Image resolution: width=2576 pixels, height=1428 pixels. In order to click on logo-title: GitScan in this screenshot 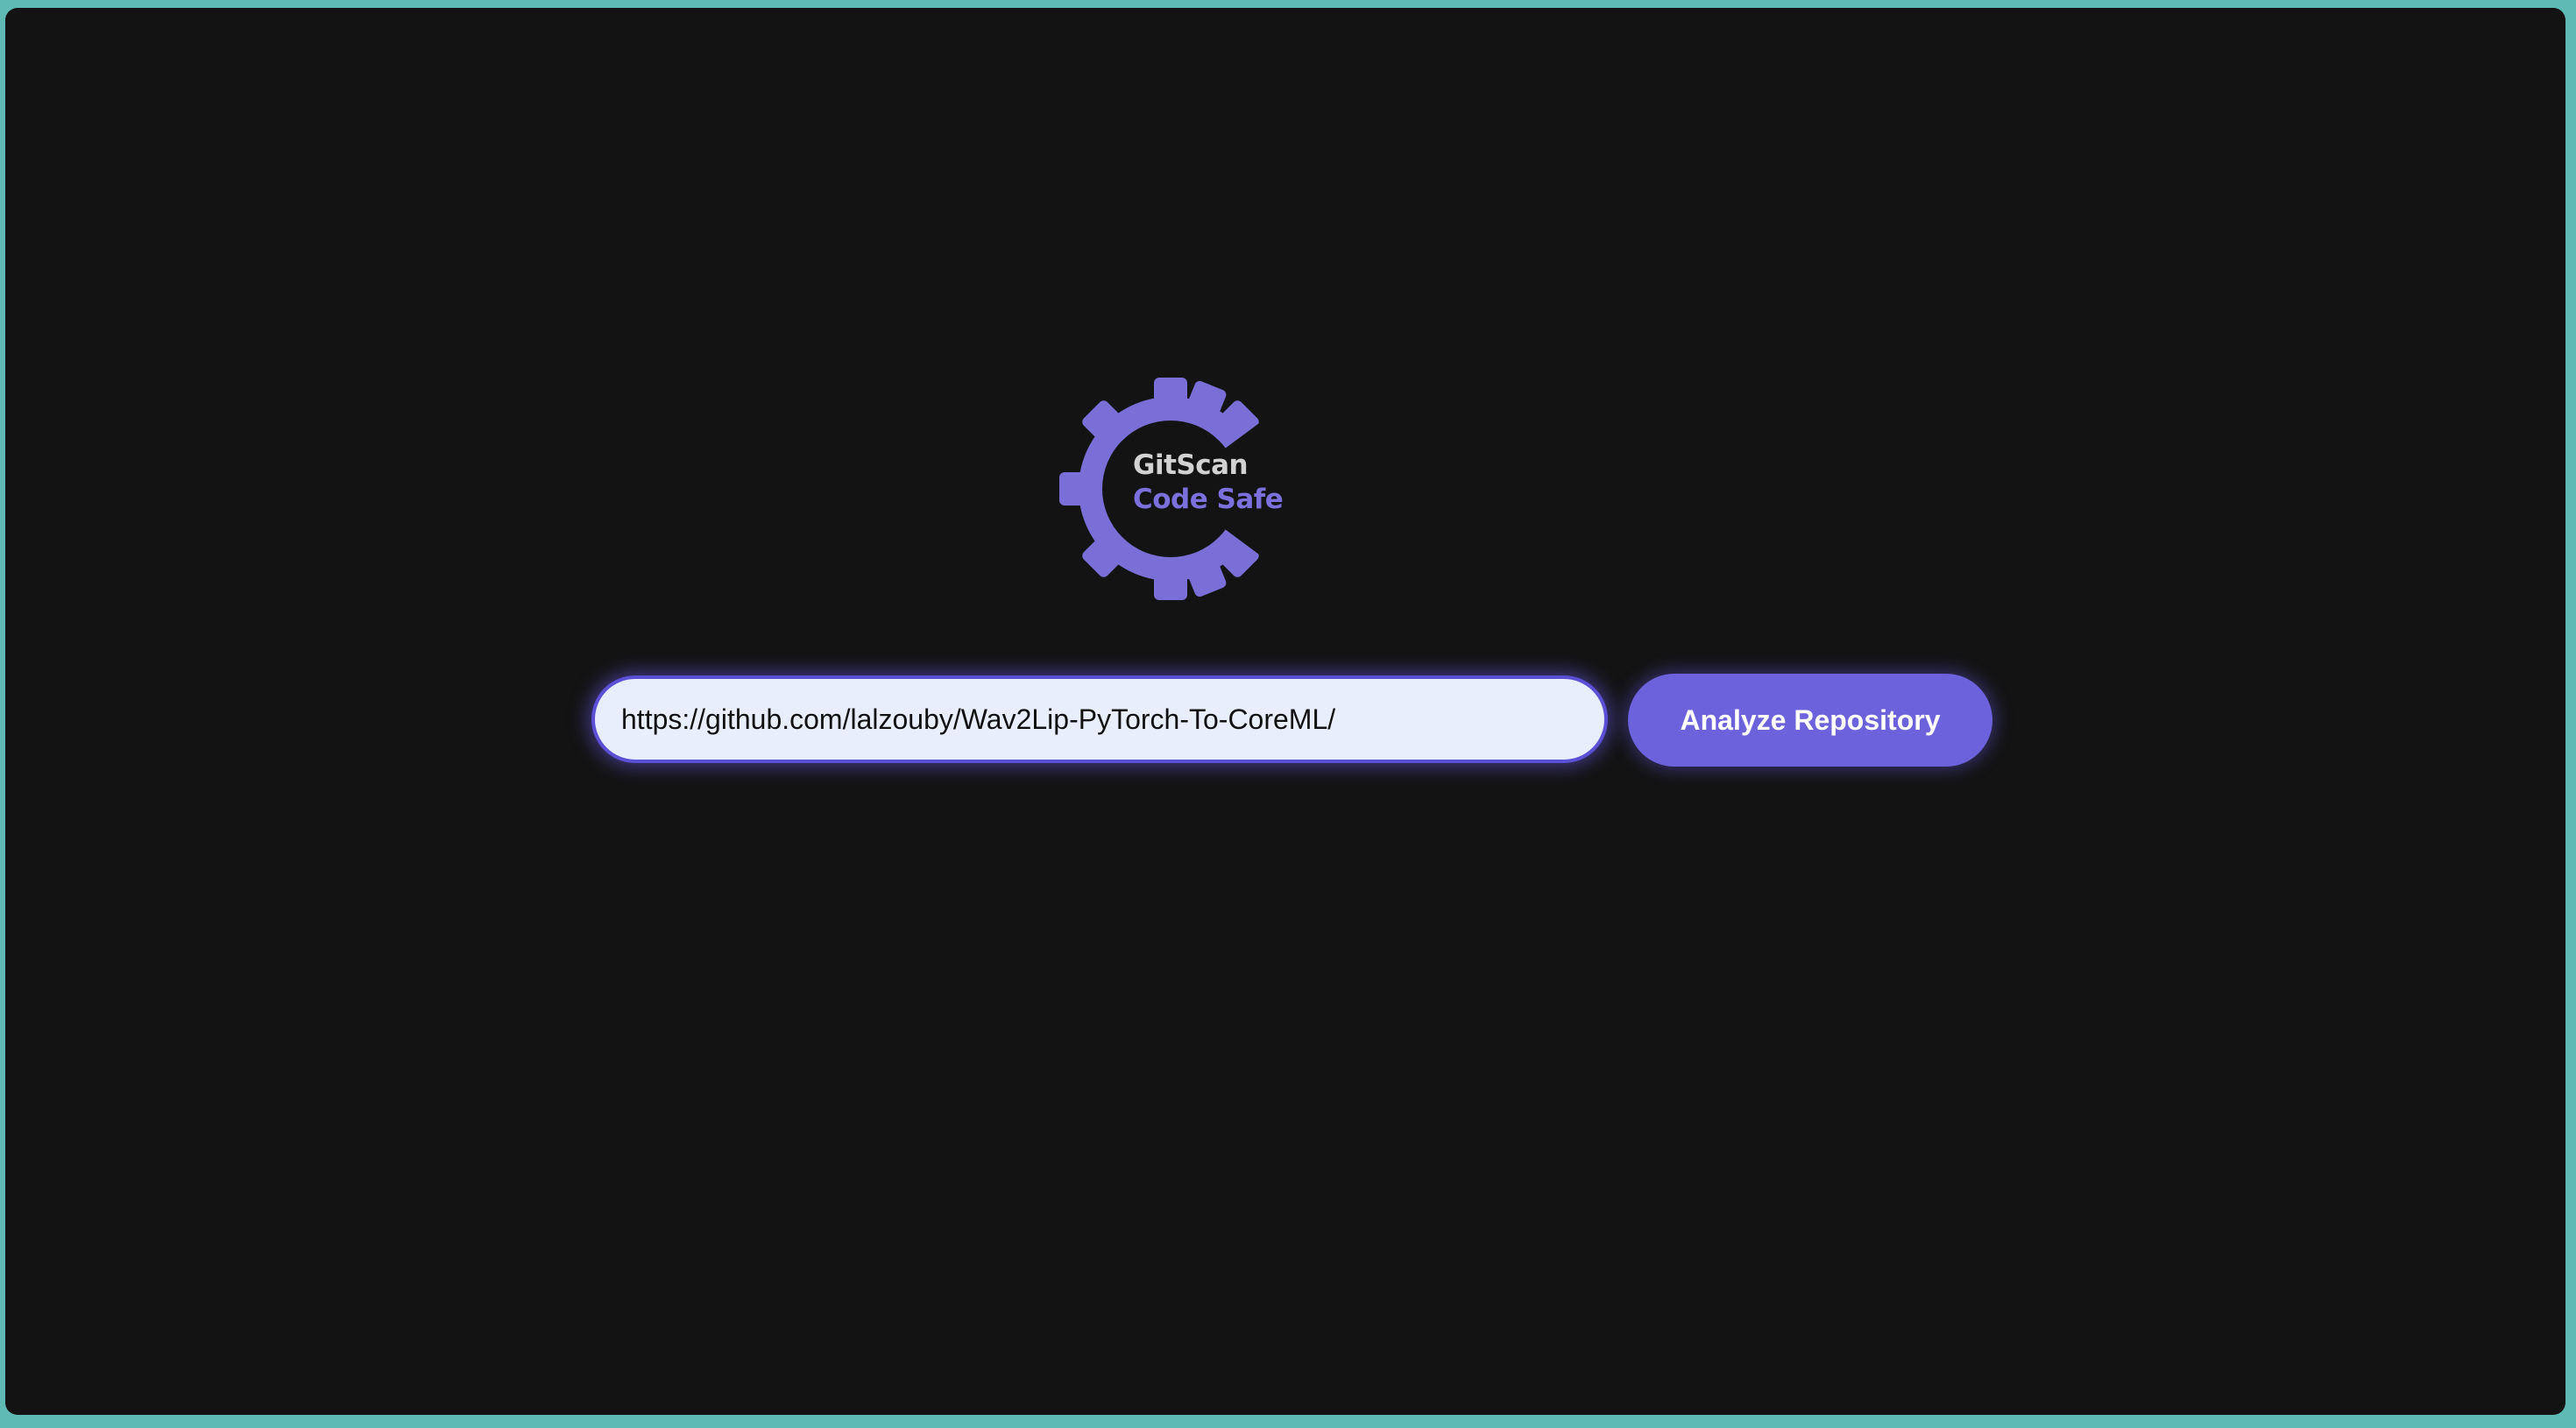, I will do `click(1191, 465)`.